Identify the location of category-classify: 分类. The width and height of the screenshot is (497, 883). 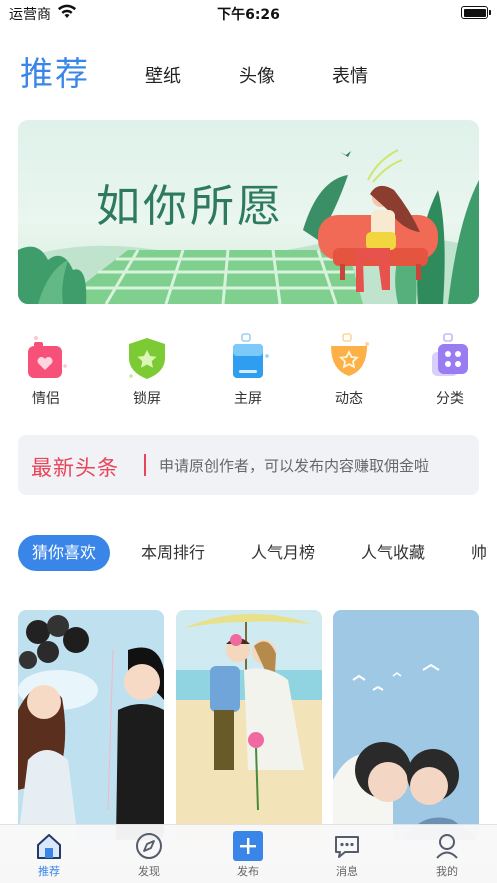
(450, 372).